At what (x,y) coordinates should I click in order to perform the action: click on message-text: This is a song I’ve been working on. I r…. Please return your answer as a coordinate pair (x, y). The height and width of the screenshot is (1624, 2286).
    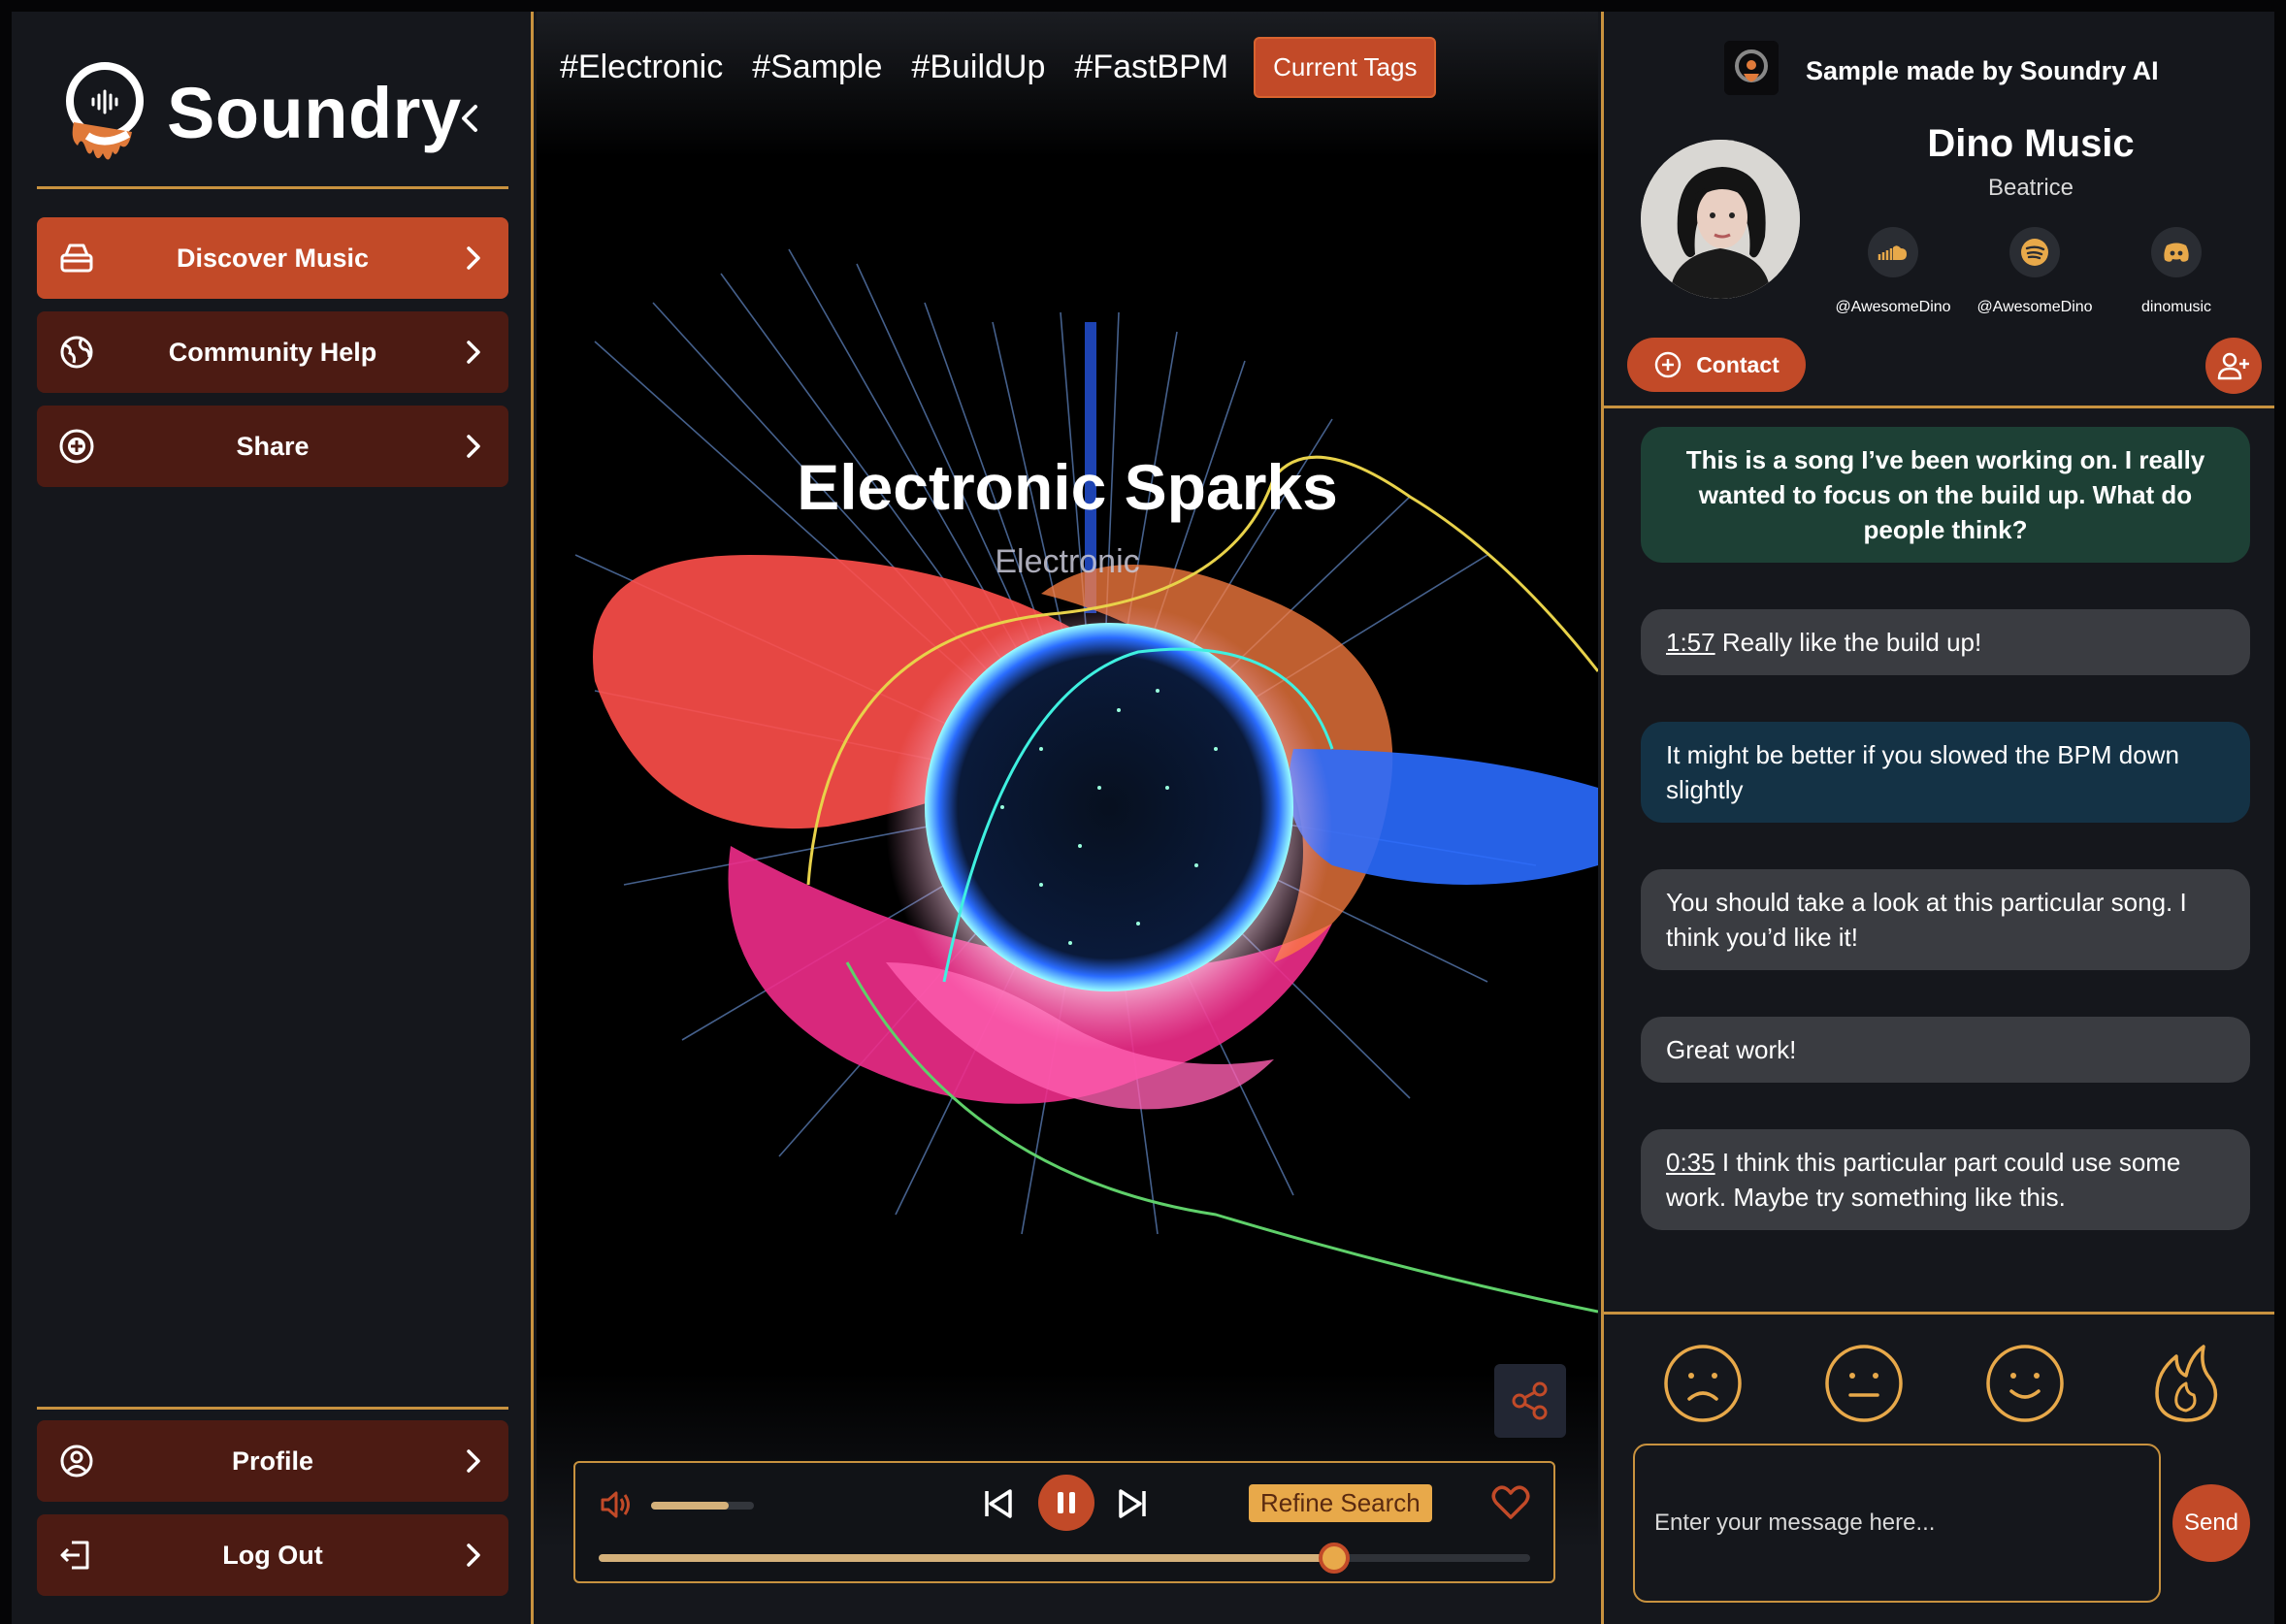
    Looking at the image, I should click on (1945, 494).